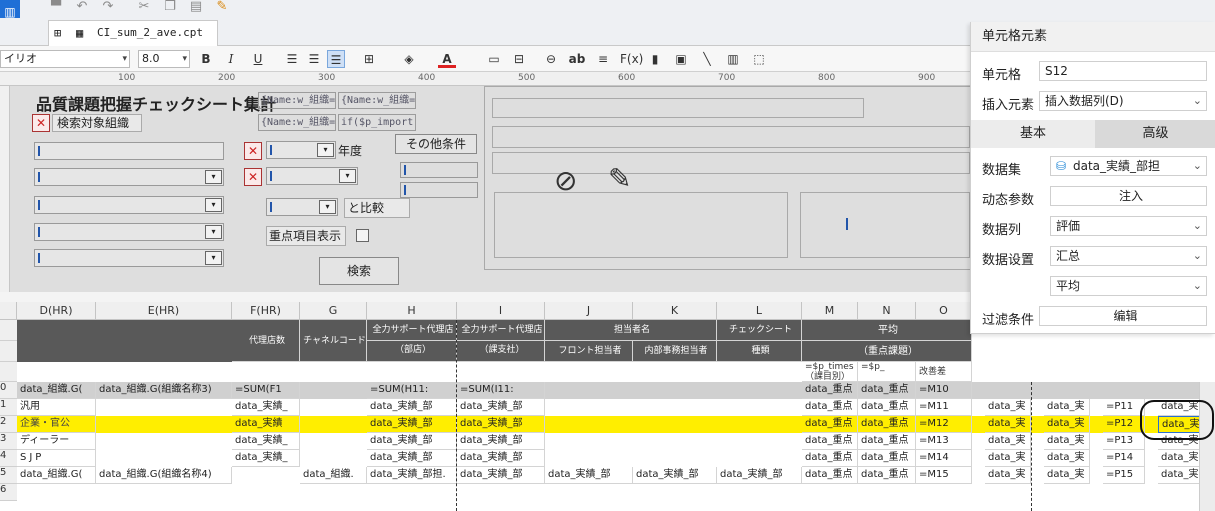 Image resolution: width=1215 pixels, height=511 pixels. I want to click on row-header: 0, so click(8, 390).